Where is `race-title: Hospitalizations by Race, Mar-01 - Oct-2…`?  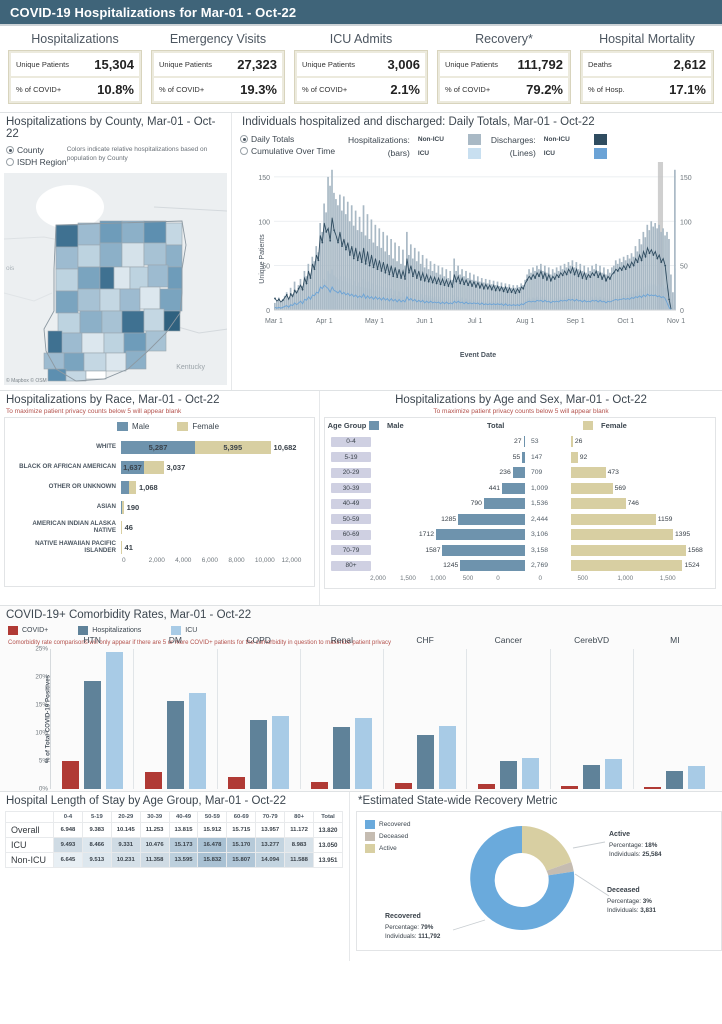 race-title: Hospitalizations by Race, Mar-01 - Oct-2… is located at coordinates (113, 400).